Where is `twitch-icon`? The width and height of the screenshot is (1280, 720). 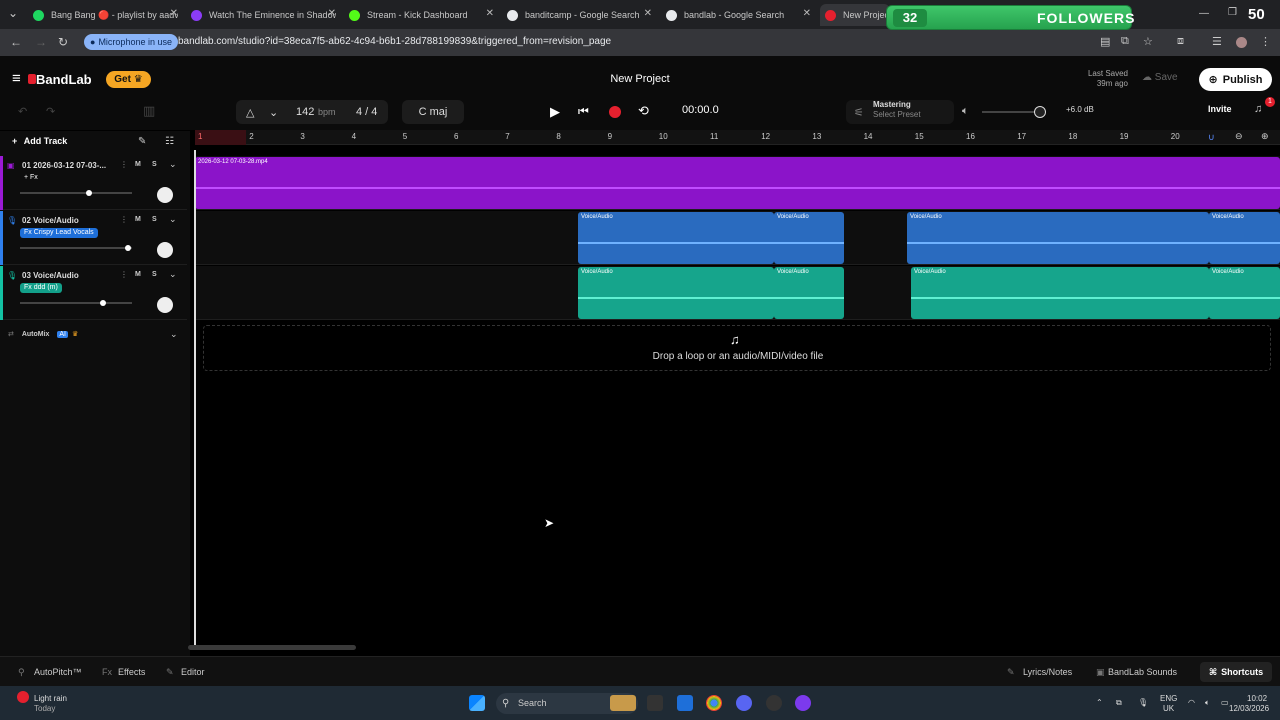 twitch-icon is located at coordinates (803, 703).